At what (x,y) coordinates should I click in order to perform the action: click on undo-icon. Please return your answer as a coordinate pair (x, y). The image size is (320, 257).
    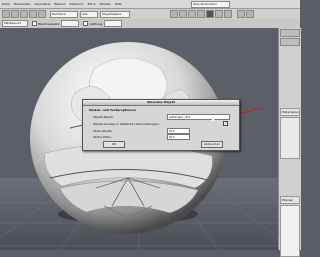
    Looking at the image, I should click on (33, 14).